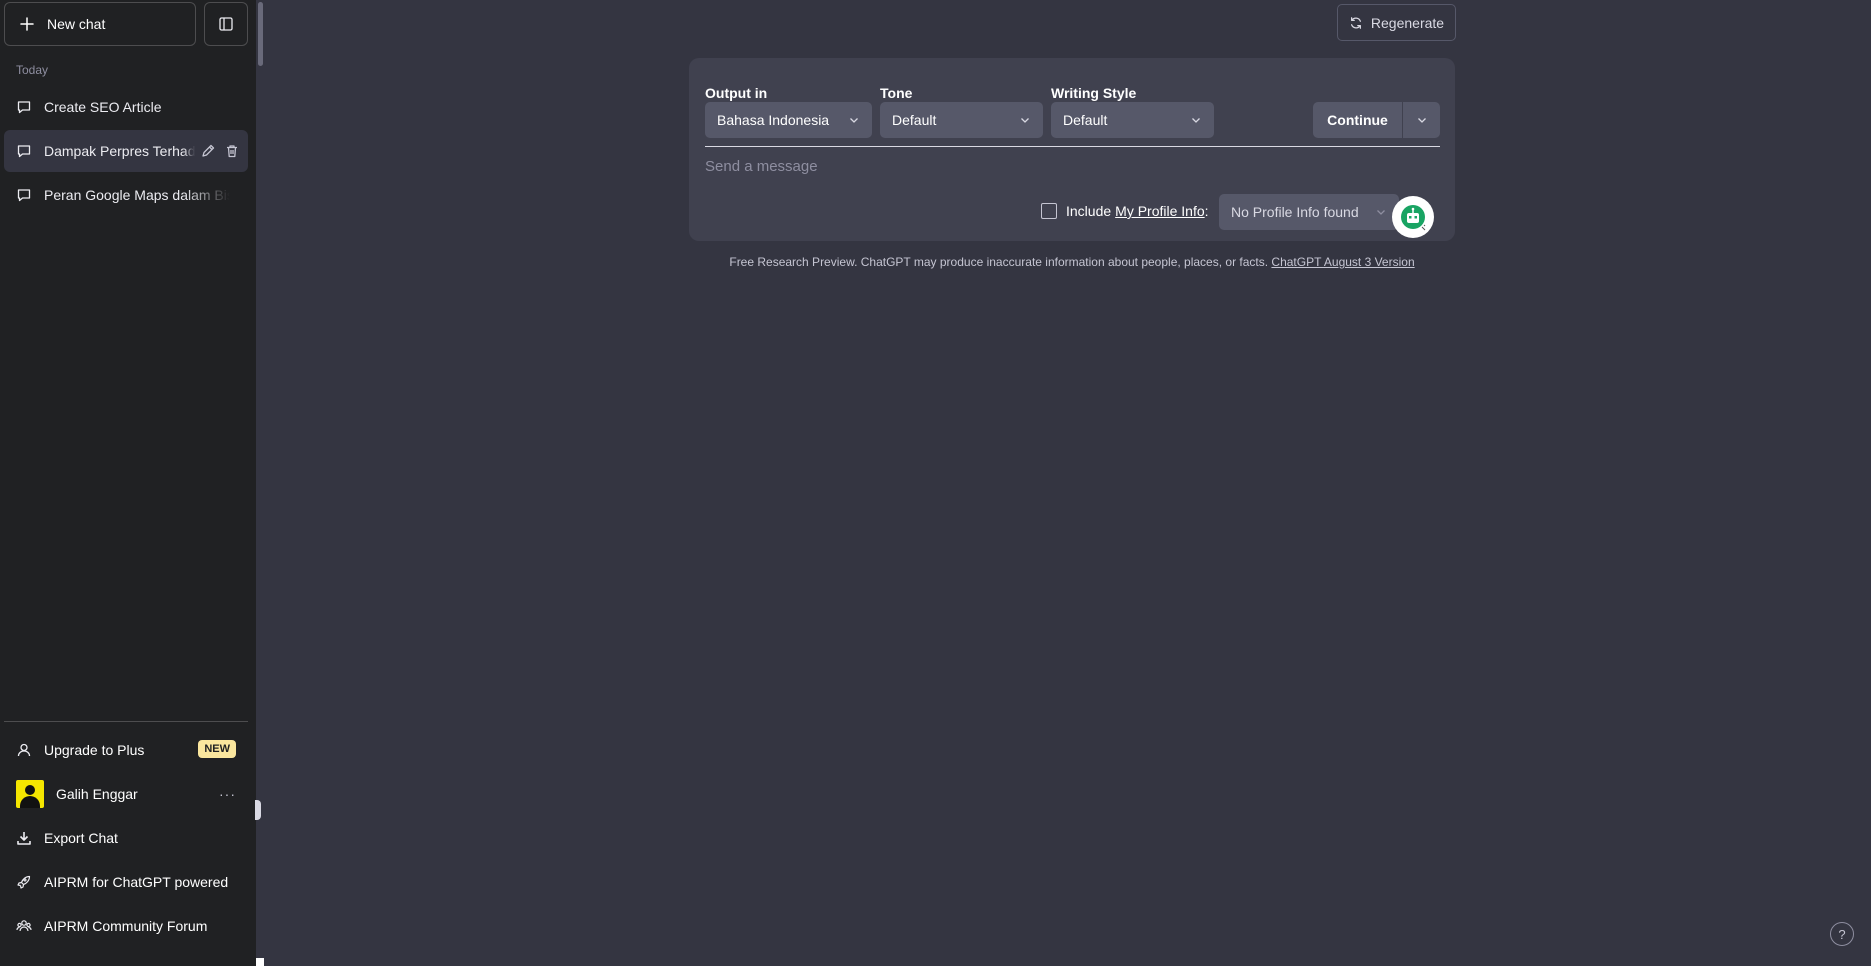 This screenshot has width=1871, height=966. Describe the element at coordinates (208, 151) in the screenshot. I see `edit-icon` at that location.